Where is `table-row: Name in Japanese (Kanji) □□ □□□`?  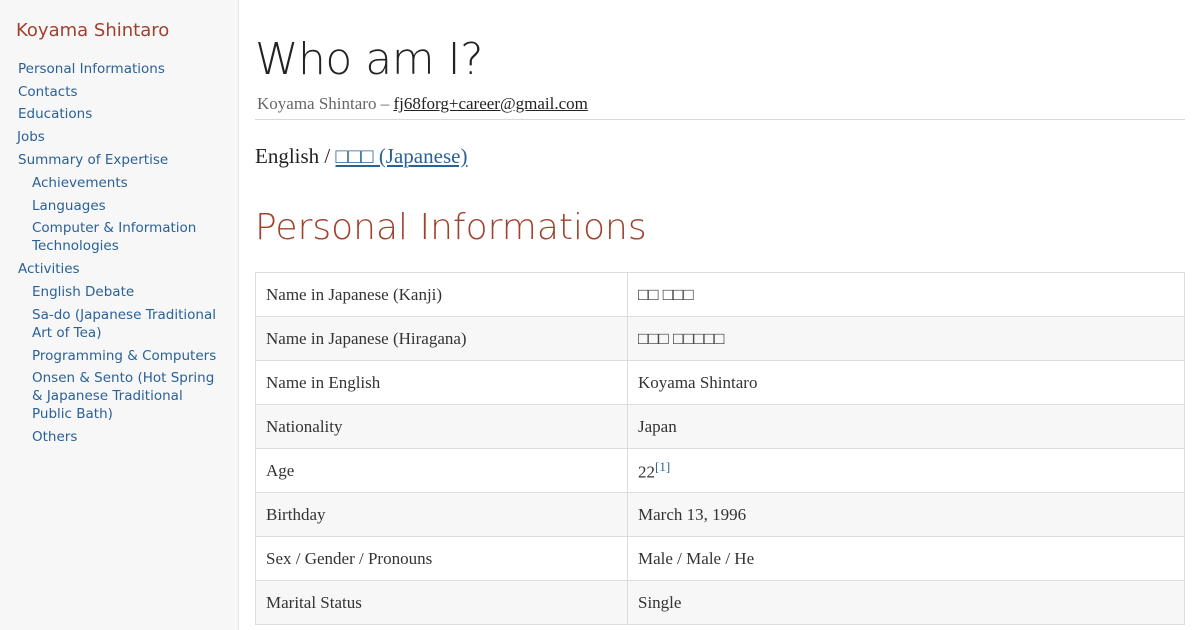 table-row: Name in Japanese (Kanji) □□ □□□ is located at coordinates (720, 294).